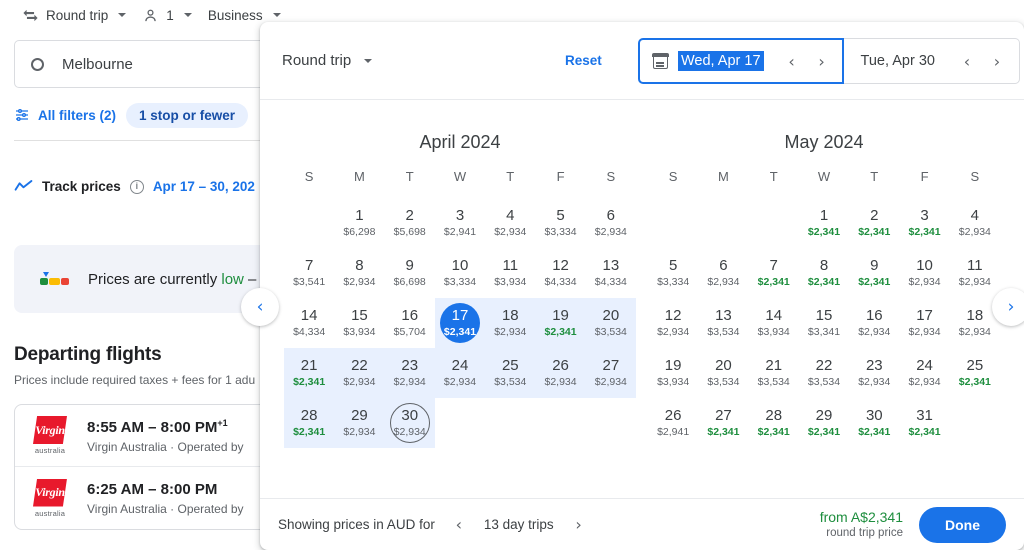 This screenshot has width=1024, height=550. What do you see at coordinates (560, 323) in the screenshot?
I see `calendar-day-cell: 19 $2,341` at bounding box center [560, 323].